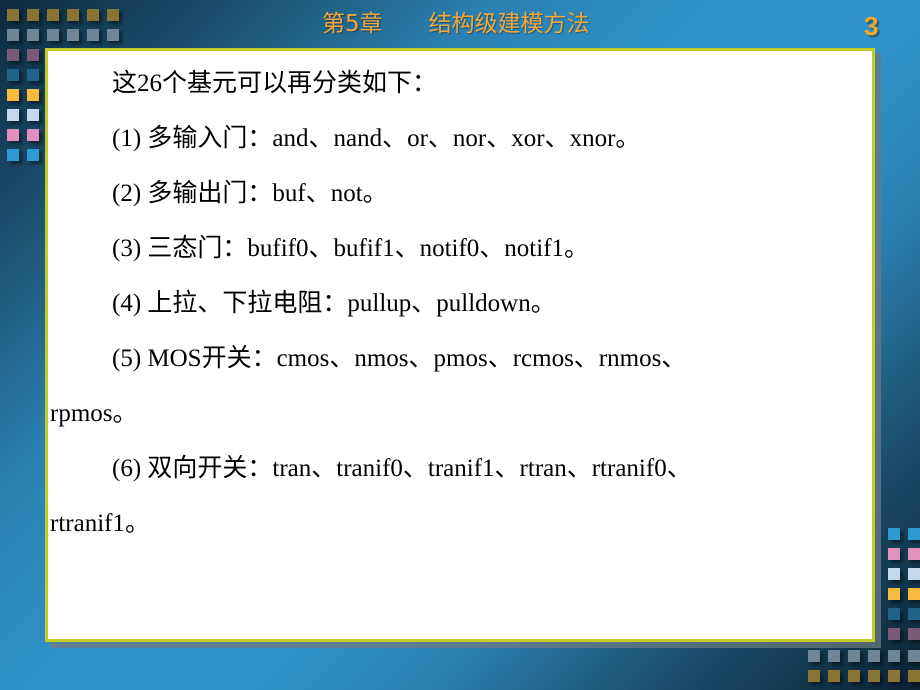 Image resolution: width=920 pixels, height=690 pixels. Describe the element at coordinates (334, 303) in the screenshot. I see `text-line-4: (4) 上拉、下拉电阻：pullup、pulldown。` at that location.